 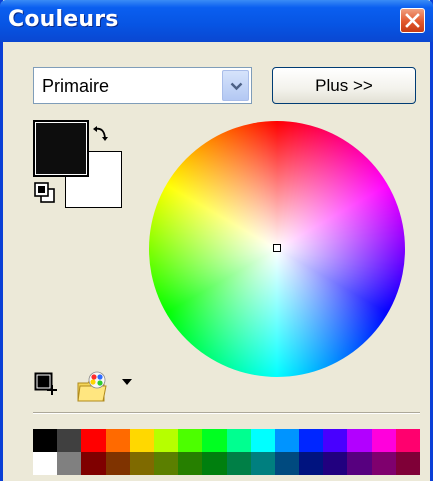 I want to click on more-button: Plus >>, so click(x=344, y=85).